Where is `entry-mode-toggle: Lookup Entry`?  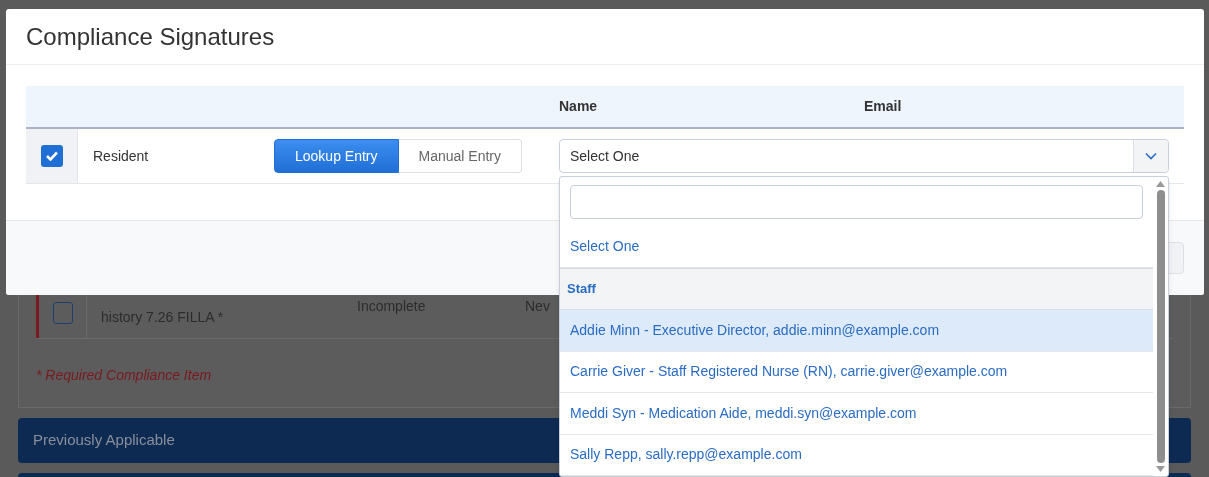
entry-mode-toggle: Lookup Entry is located at coordinates (336, 156).